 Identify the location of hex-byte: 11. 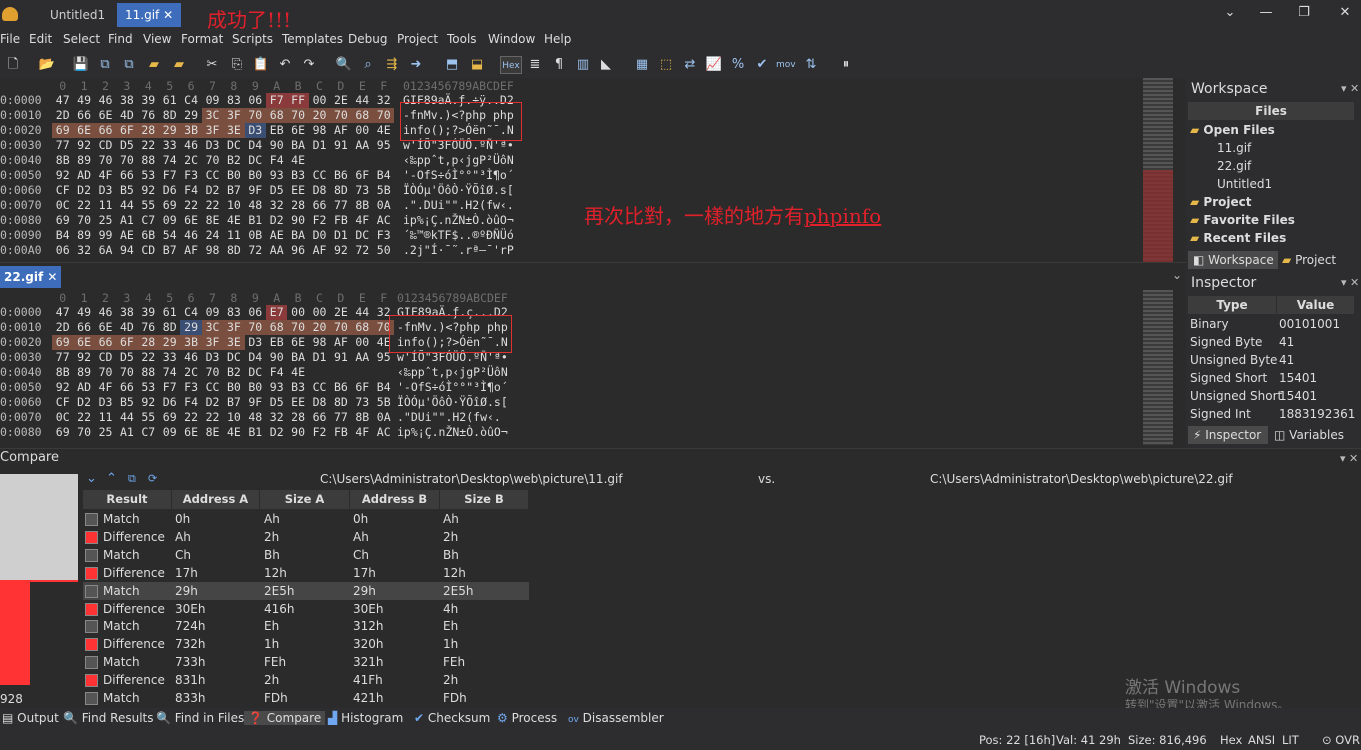
(233, 235).